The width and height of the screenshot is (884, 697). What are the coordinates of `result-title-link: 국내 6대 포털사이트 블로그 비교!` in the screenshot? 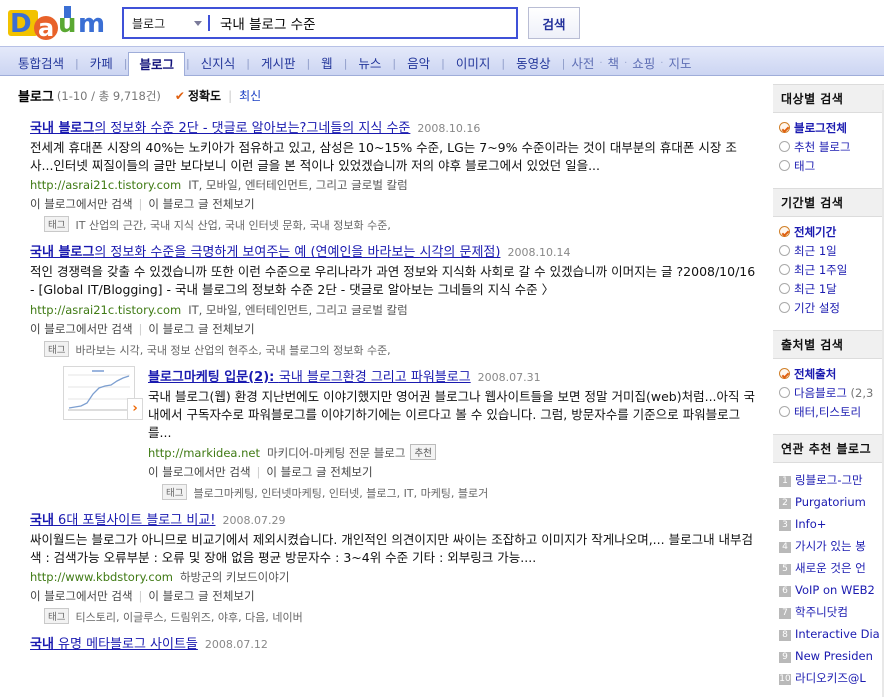 It's located at (123, 520).